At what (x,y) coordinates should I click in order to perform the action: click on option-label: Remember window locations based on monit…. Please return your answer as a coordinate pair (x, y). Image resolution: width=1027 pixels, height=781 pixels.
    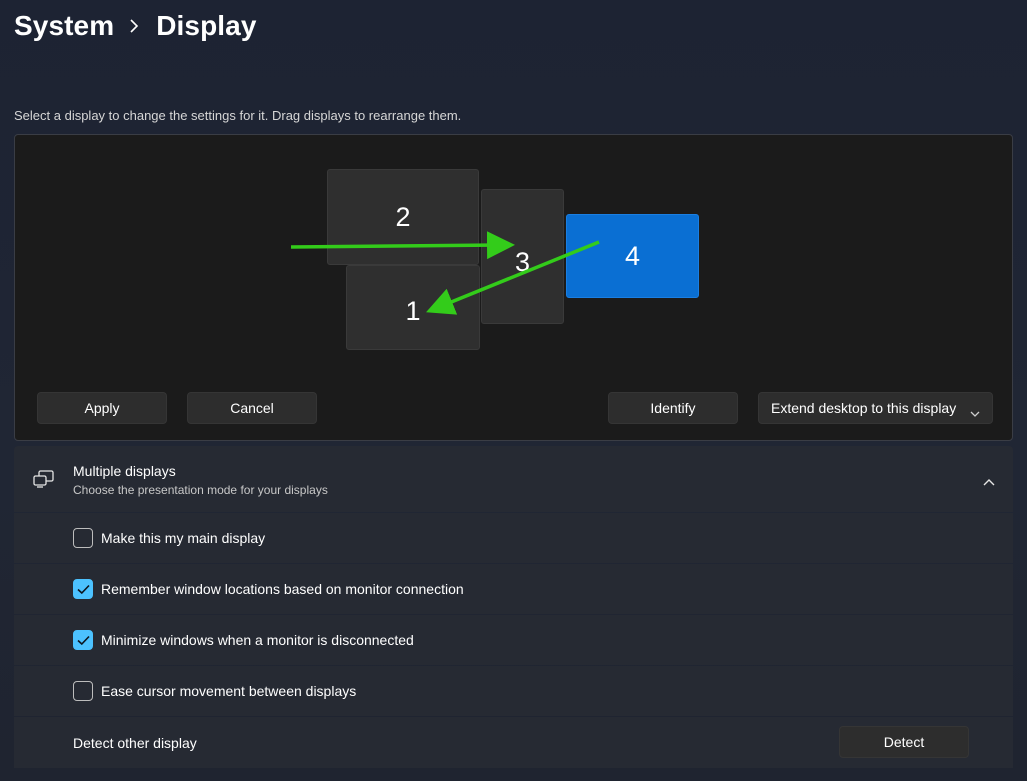
    Looking at the image, I should click on (282, 589).